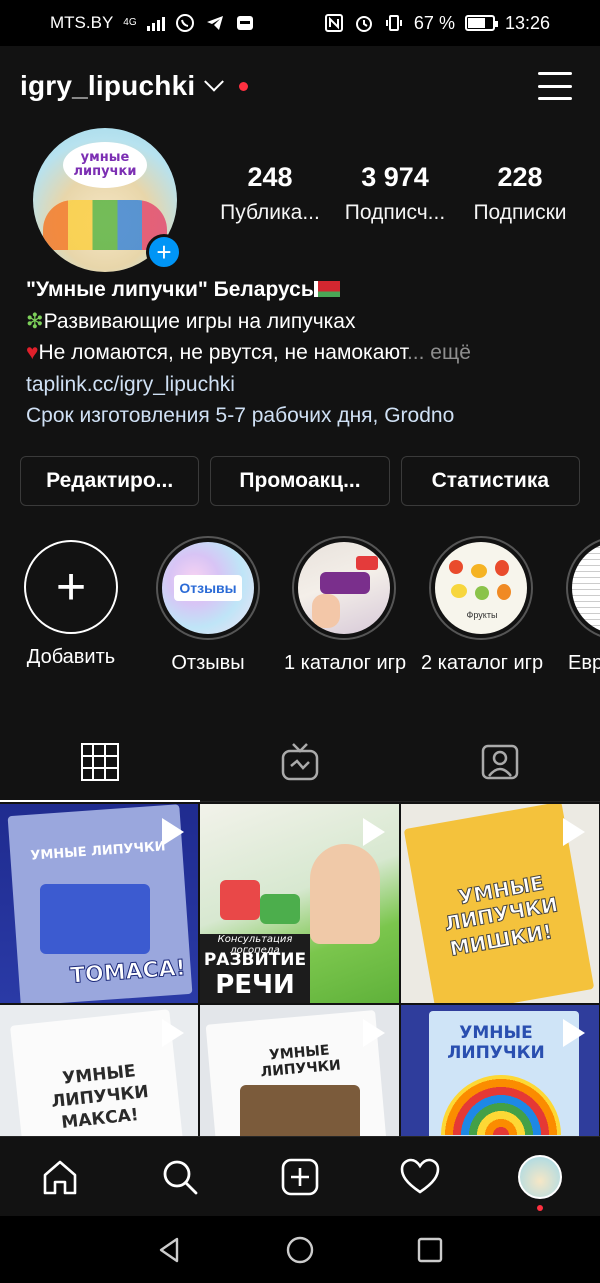  What do you see at coordinates (105, 165) in the screenshot?
I see `avatar-logo: умные липучки` at bounding box center [105, 165].